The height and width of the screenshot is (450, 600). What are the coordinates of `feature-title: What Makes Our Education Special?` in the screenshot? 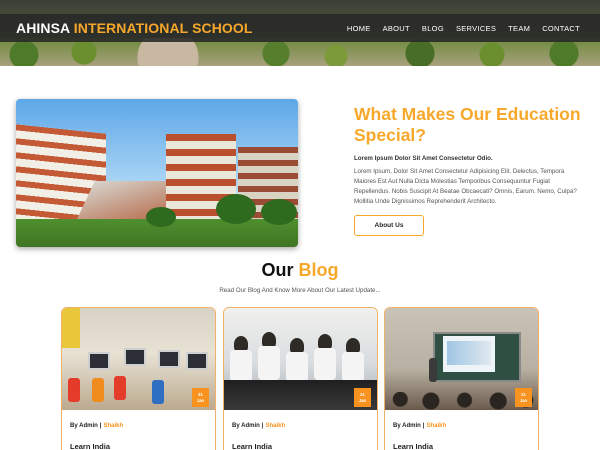 It's located at (467, 124).